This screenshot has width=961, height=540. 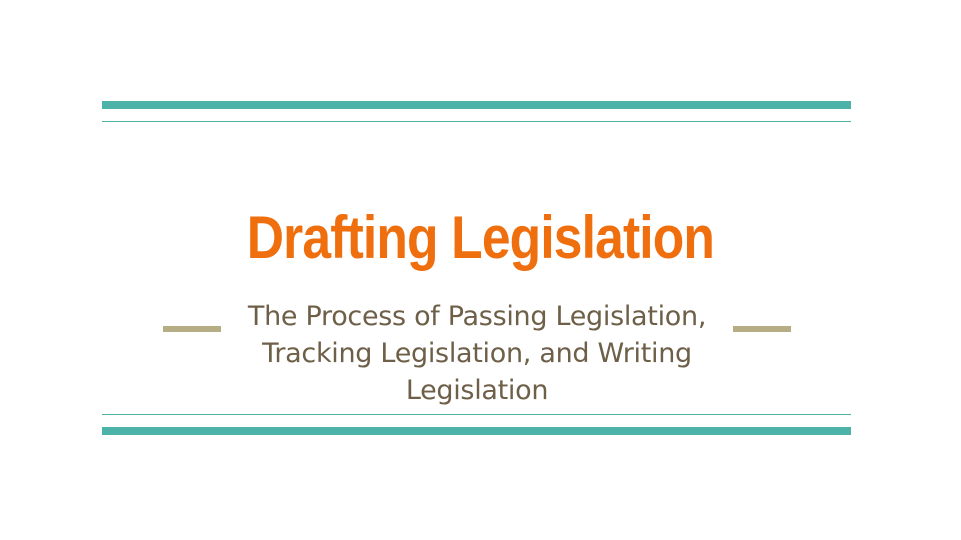 What do you see at coordinates (480, 237) in the screenshot?
I see `slide-title: Drafting Legislation` at bounding box center [480, 237].